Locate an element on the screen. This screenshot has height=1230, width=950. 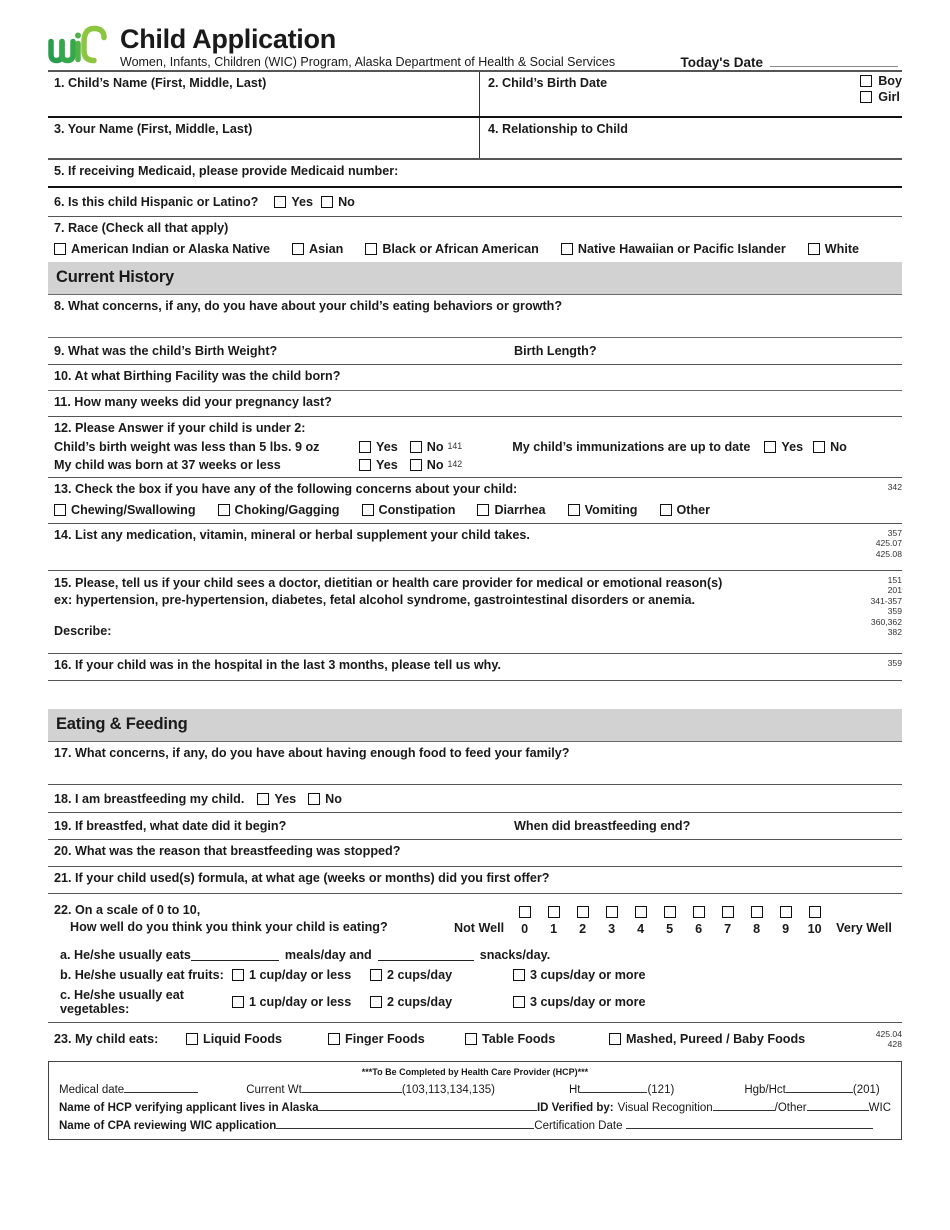
q22b-option-1cup: 1 cup/day or less is located at coordinates (297, 975).